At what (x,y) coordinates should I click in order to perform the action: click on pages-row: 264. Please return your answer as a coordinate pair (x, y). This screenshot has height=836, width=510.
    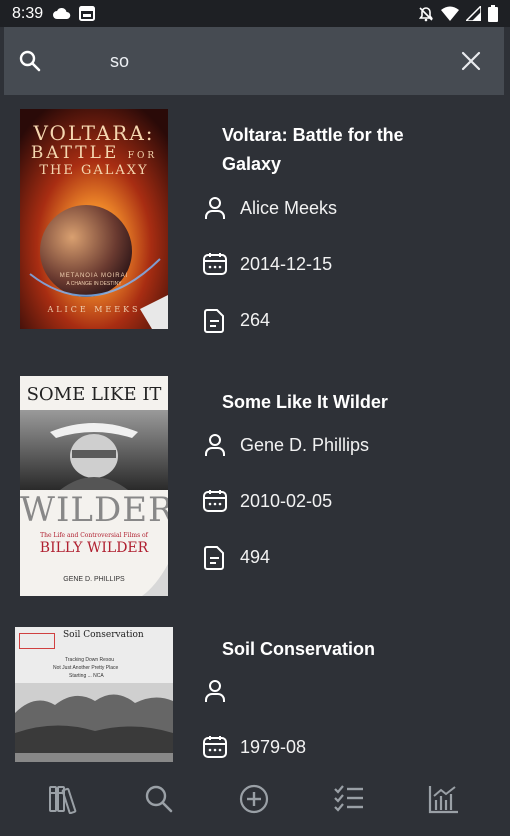
    Looking at the image, I should click on (236, 320).